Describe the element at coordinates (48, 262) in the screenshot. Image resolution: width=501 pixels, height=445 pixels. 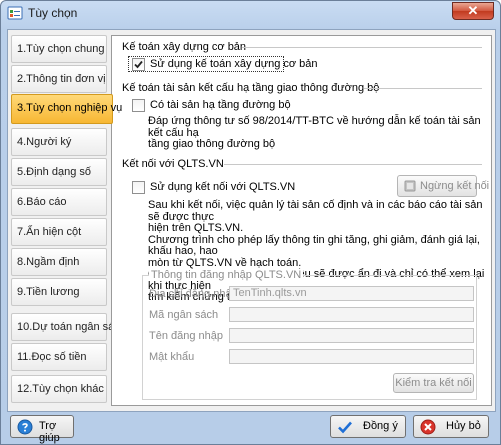
I see `sidebar-item-label: 8.Ngầm định` at that location.